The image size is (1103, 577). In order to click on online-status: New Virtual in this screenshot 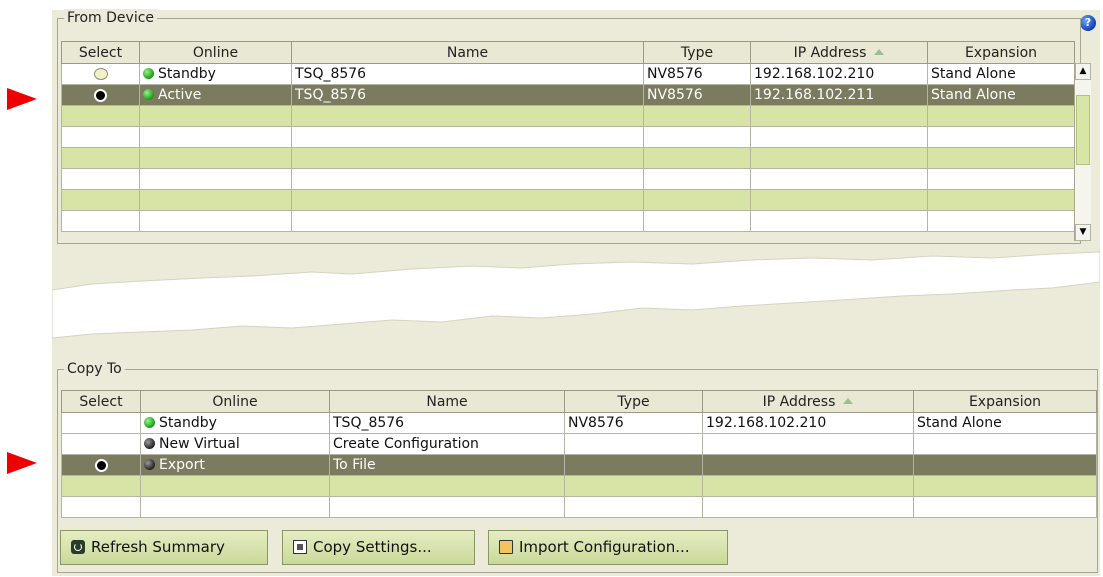, I will do `click(199, 444)`.